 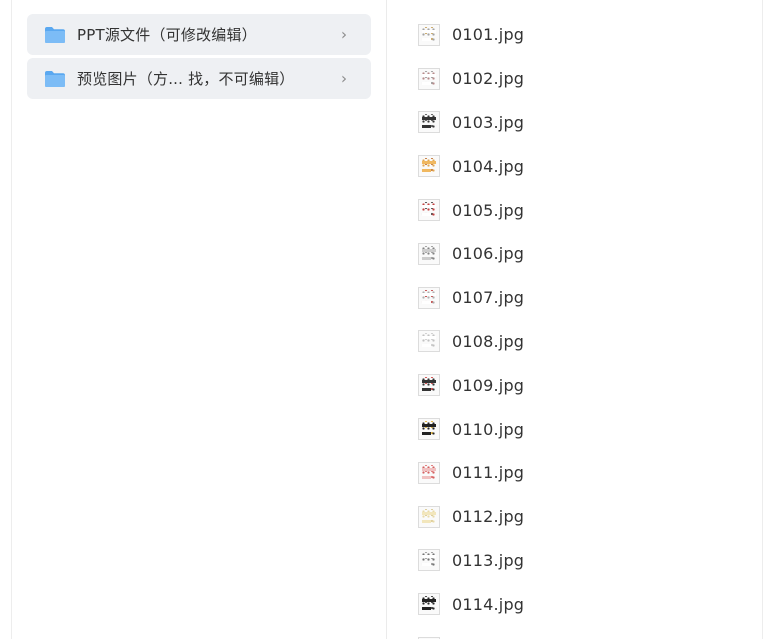 What do you see at coordinates (583, 632) in the screenshot?
I see `file-item` at bounding box center [583, 632].